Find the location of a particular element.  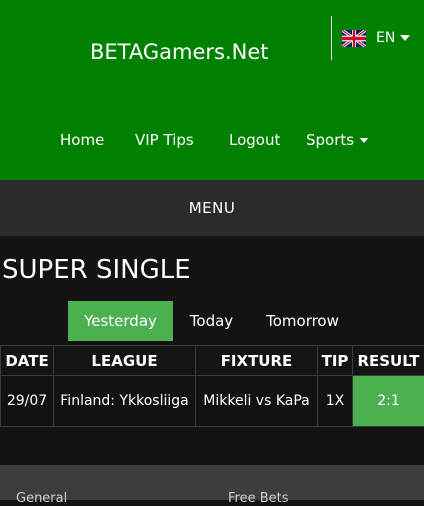

nav-sports-dropdown: Sports is located at coordinates (337, 140).